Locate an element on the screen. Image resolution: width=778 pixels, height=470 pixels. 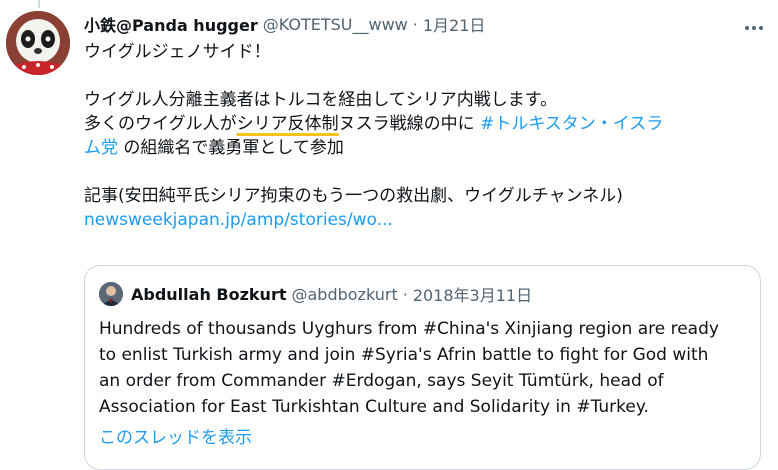
quote-user-handle: @abdbozkurt is located at coordinates (344, 294).